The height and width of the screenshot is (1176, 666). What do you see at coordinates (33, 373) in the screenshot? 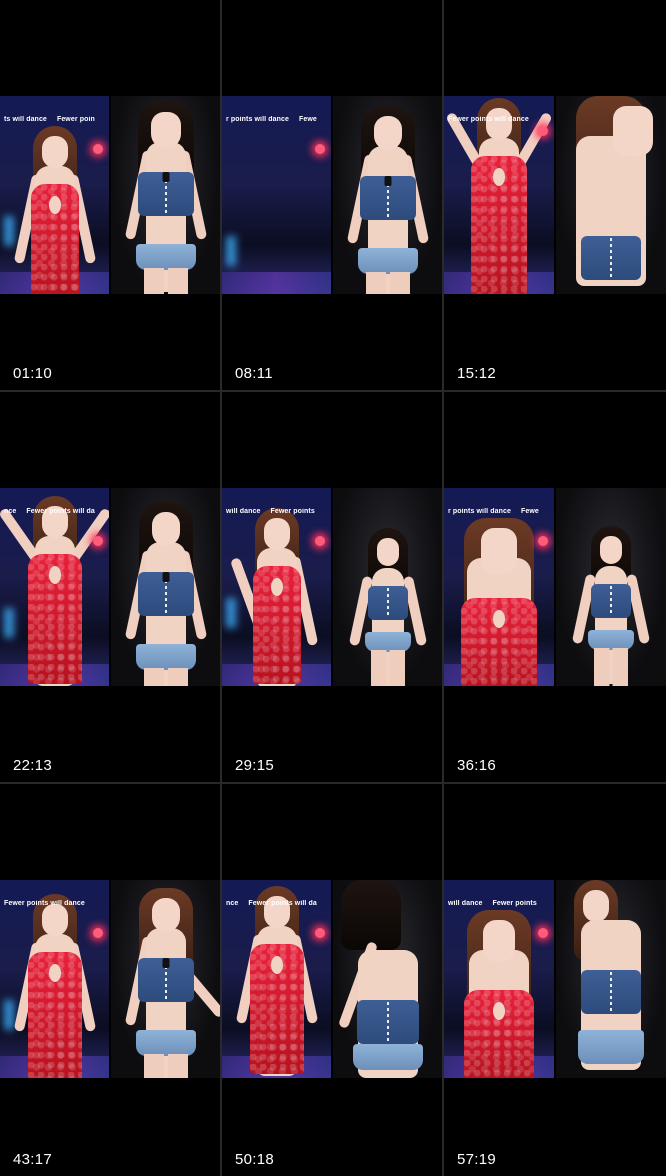
I see `timestamp-label: 01:10` at bounding box center [33, 373].